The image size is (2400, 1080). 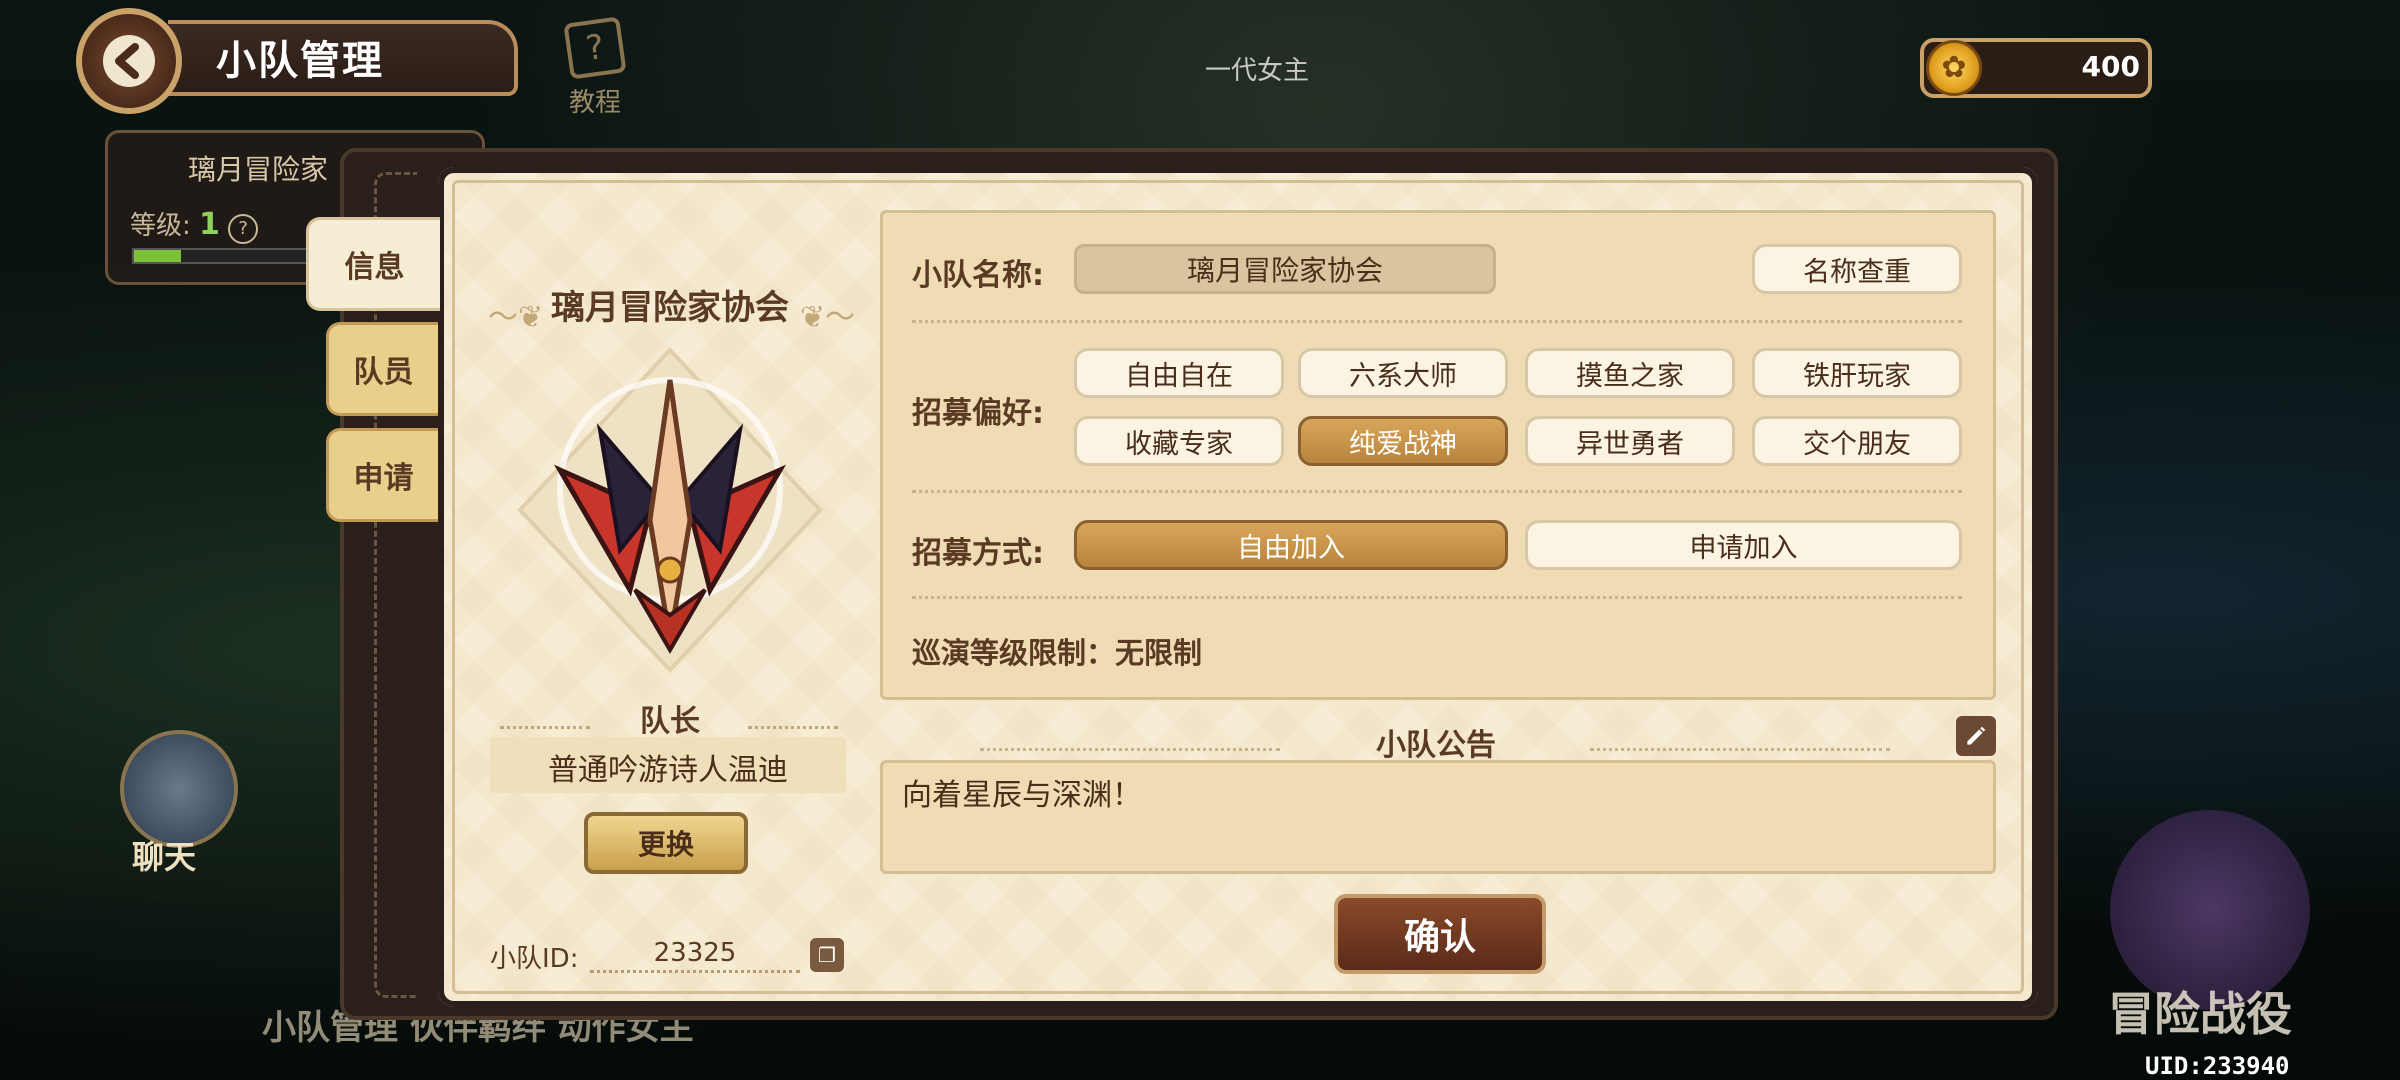 What do you see at coordinates (1436, 745) in the screenshot?
I see `notice-title: 小队公告` at bounding box center [1436, 745].